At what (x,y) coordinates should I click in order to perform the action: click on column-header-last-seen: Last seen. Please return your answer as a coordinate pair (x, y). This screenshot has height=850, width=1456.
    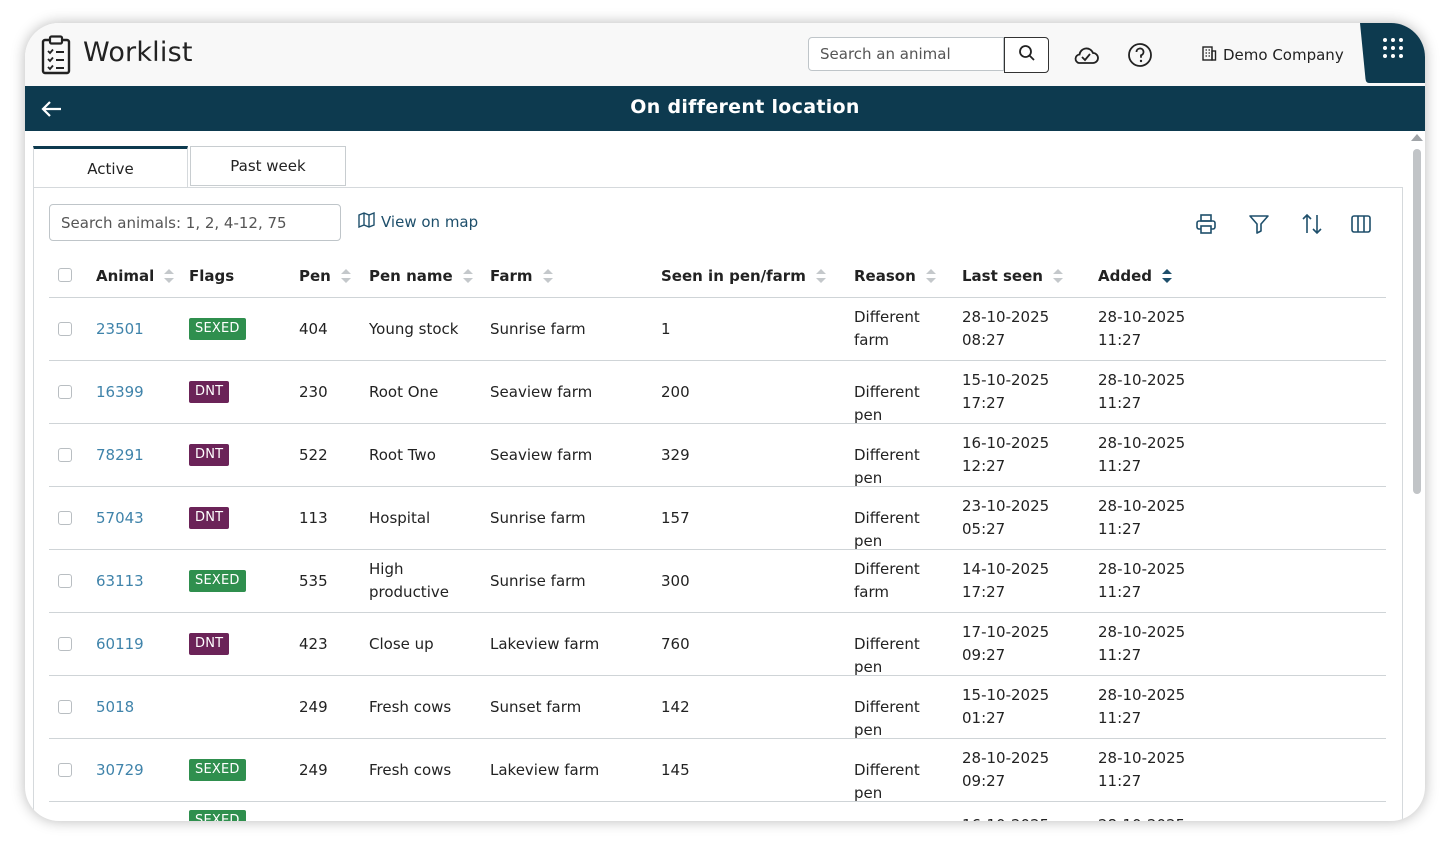
    Looking at the image, I should click on (1013, 276).